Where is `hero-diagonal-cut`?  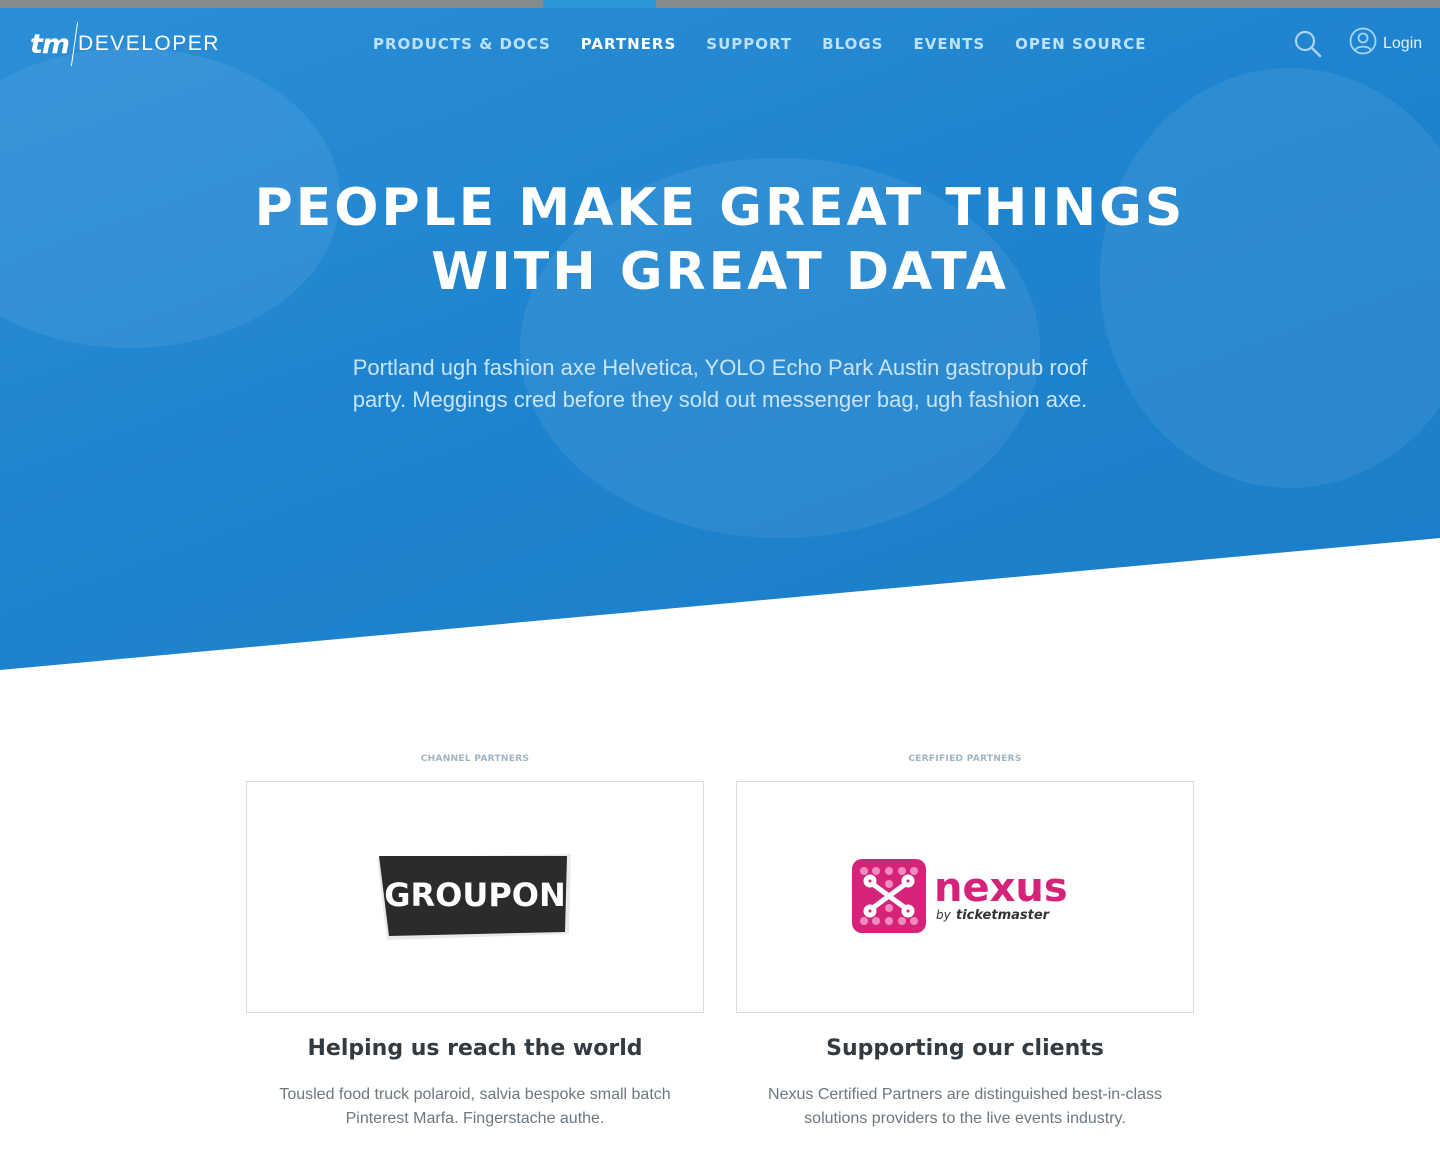 hero-diagonal-cut is located at coordinates (720, 604).